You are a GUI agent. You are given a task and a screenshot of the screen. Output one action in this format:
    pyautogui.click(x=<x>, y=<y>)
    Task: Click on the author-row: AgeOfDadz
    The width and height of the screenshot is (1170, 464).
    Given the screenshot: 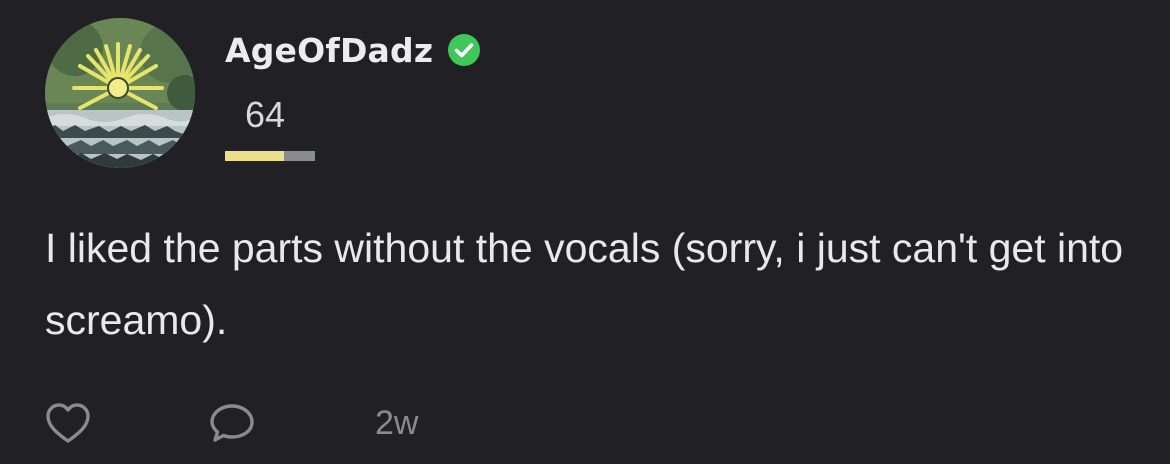 What is the action you would take?
    pyautogui.click(x=353, y=50)
    